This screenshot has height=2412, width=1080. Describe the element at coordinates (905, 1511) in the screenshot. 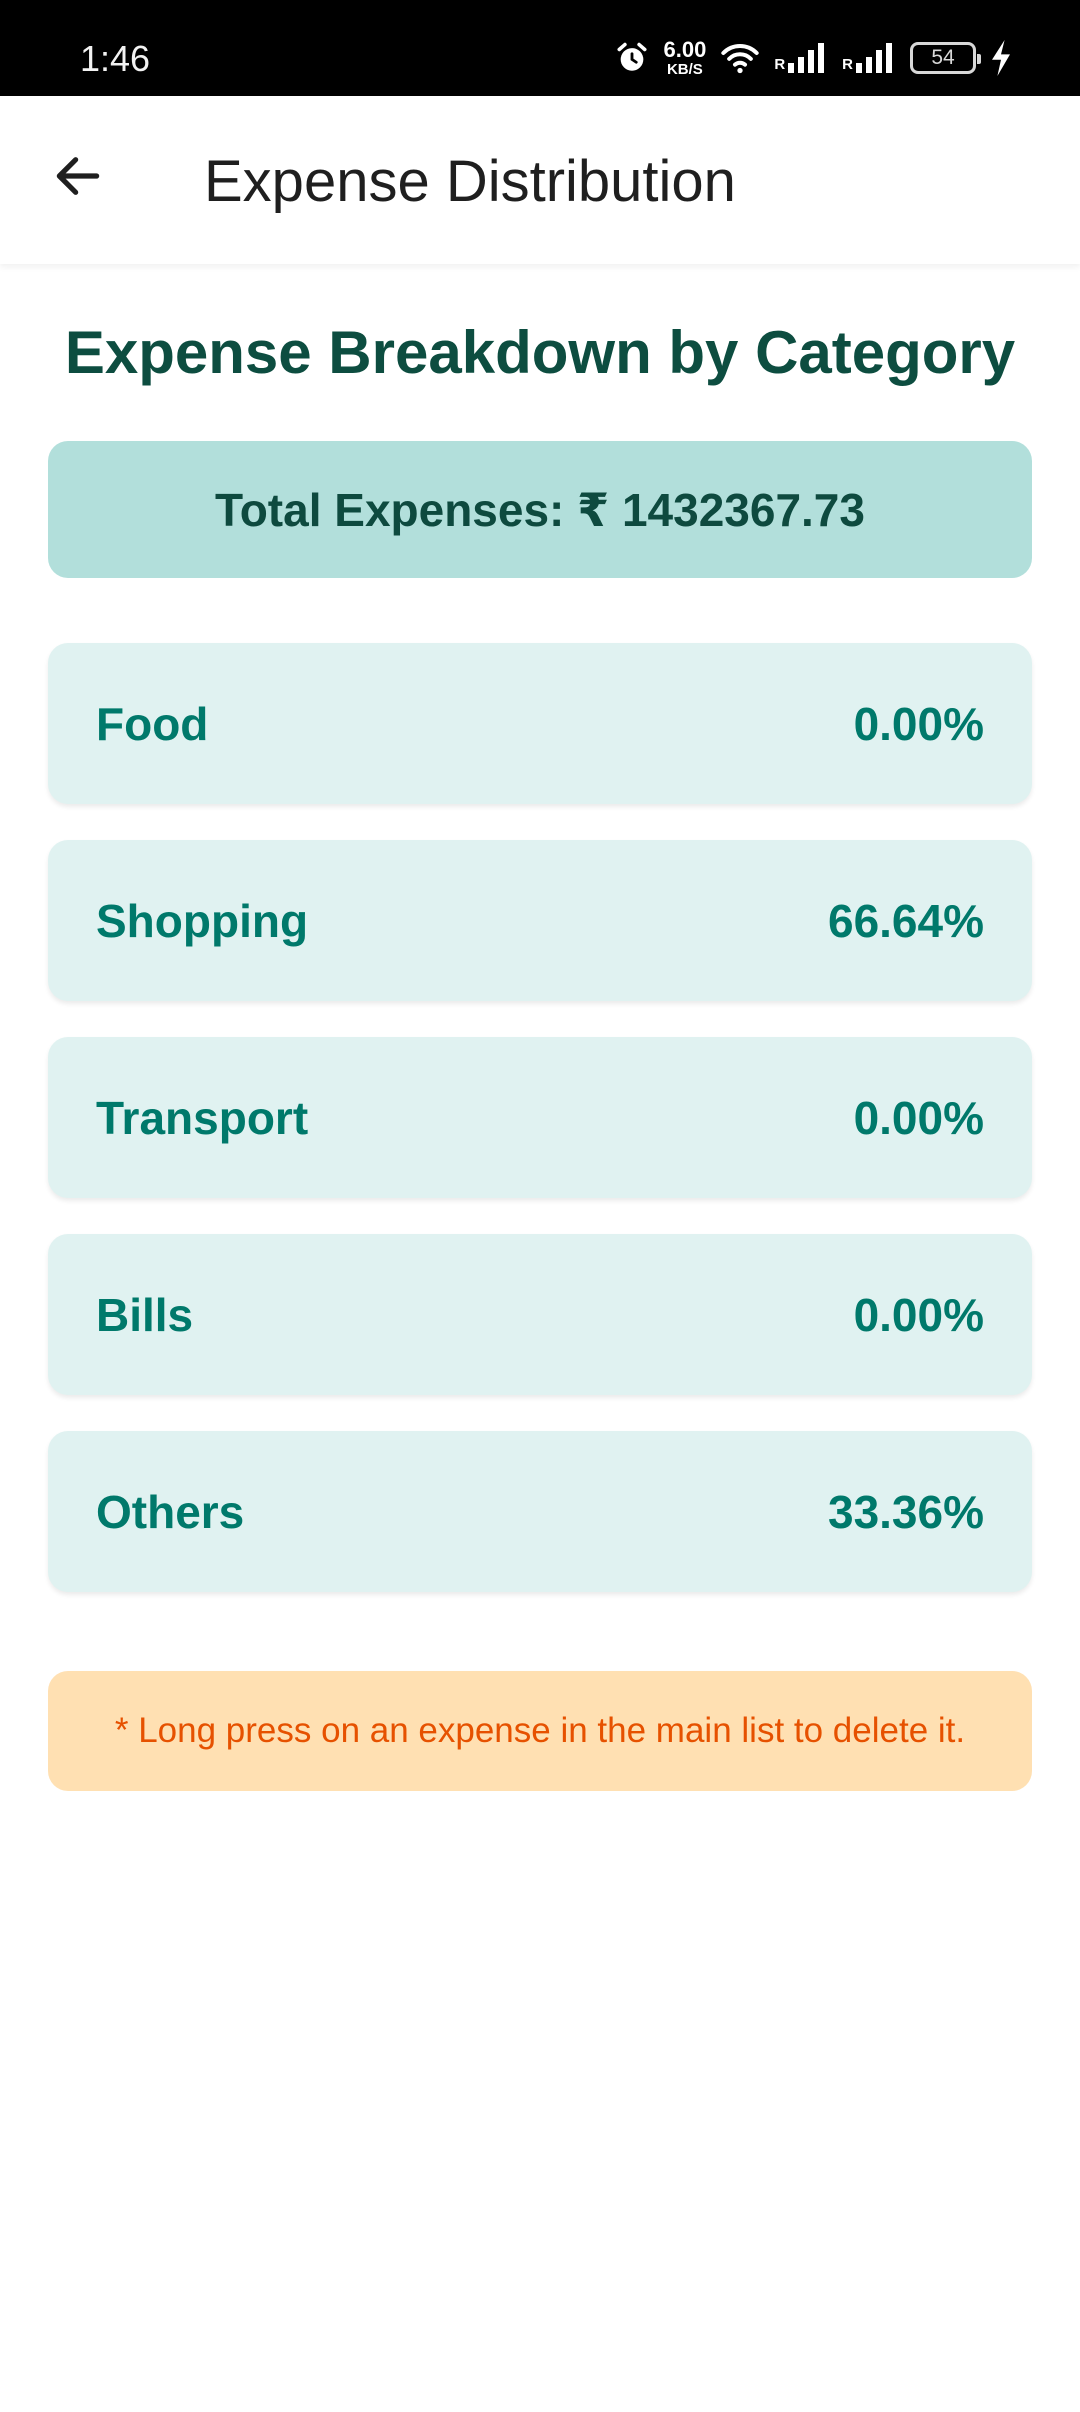

I see `category-percent: 33.36%` at that location.